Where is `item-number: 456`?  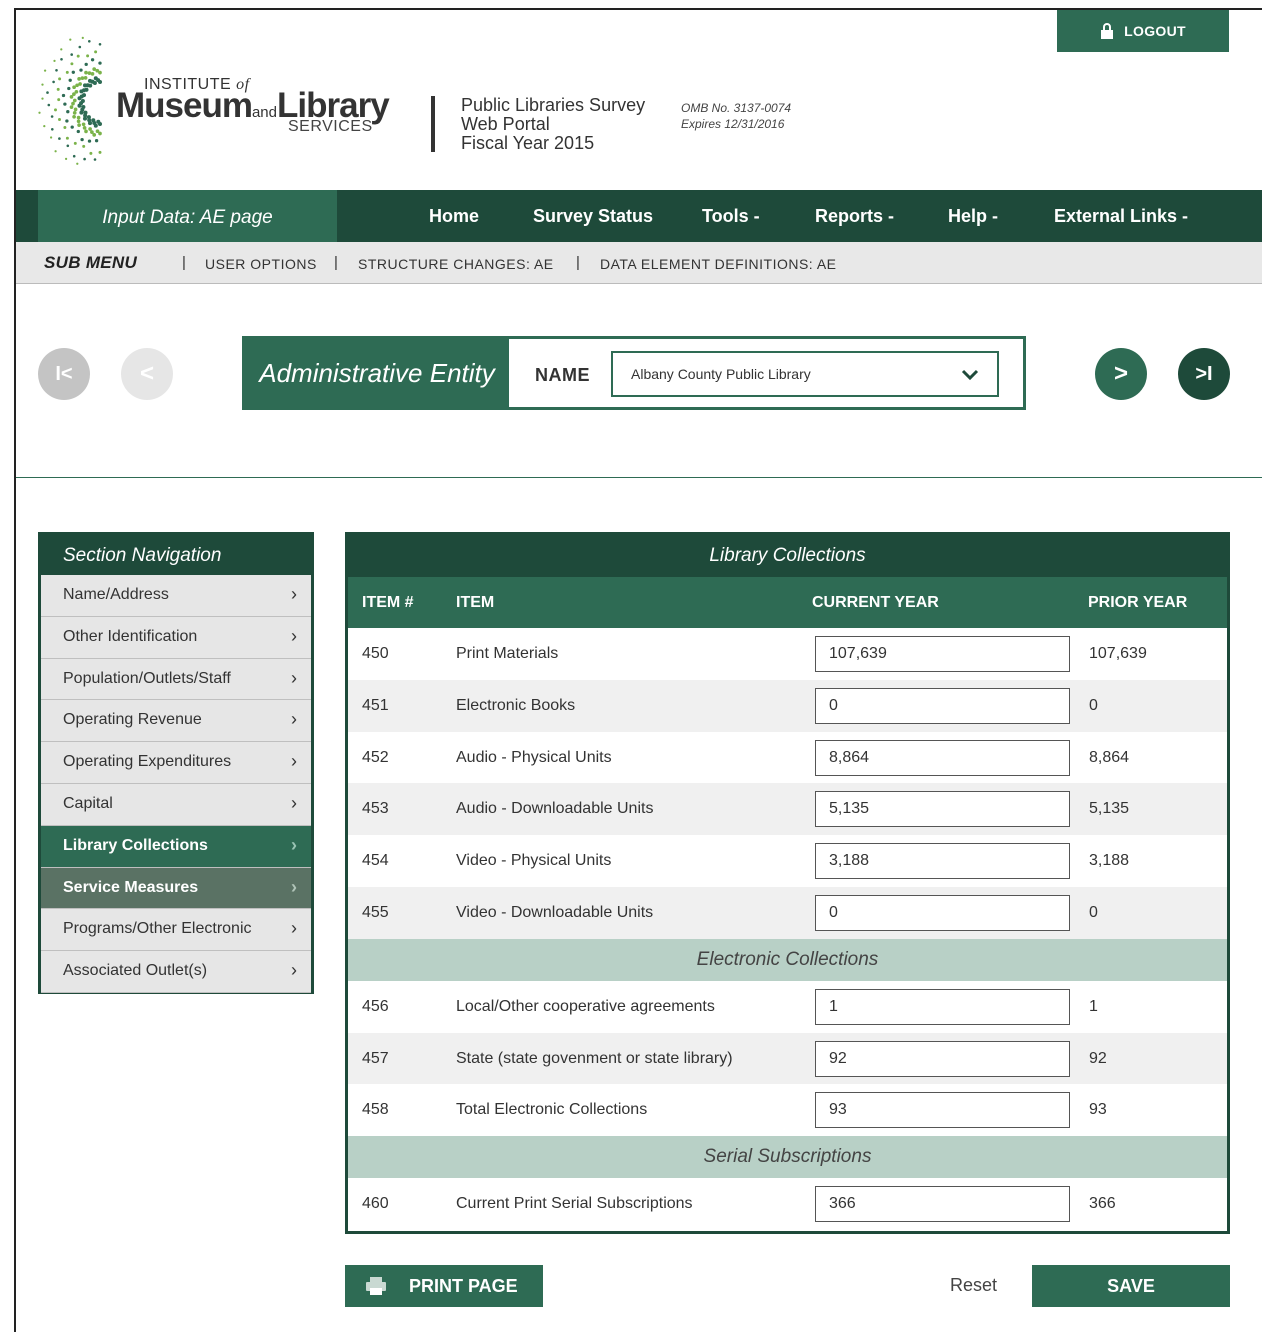 item-number: 456 is located at coordinates (375, 1006).